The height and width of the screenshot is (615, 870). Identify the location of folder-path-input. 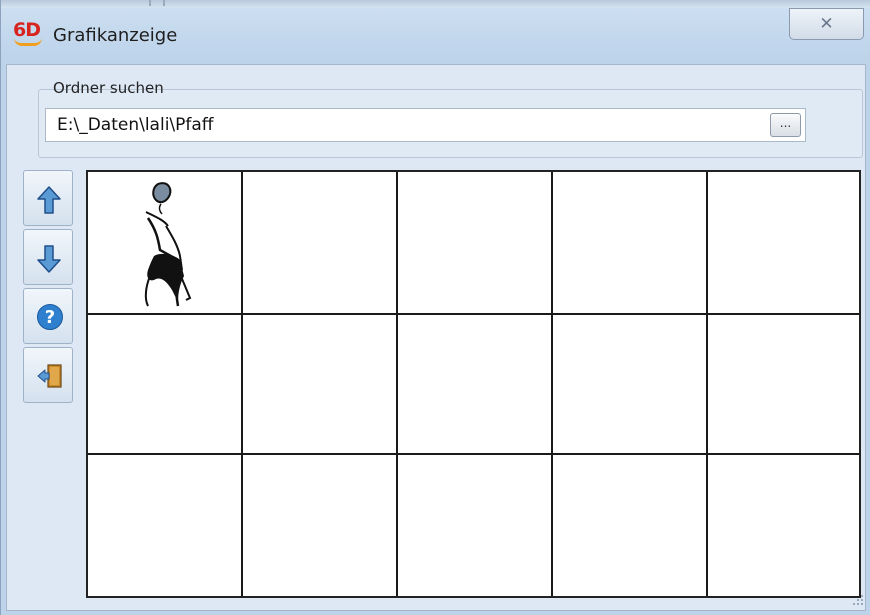
(425, 125).